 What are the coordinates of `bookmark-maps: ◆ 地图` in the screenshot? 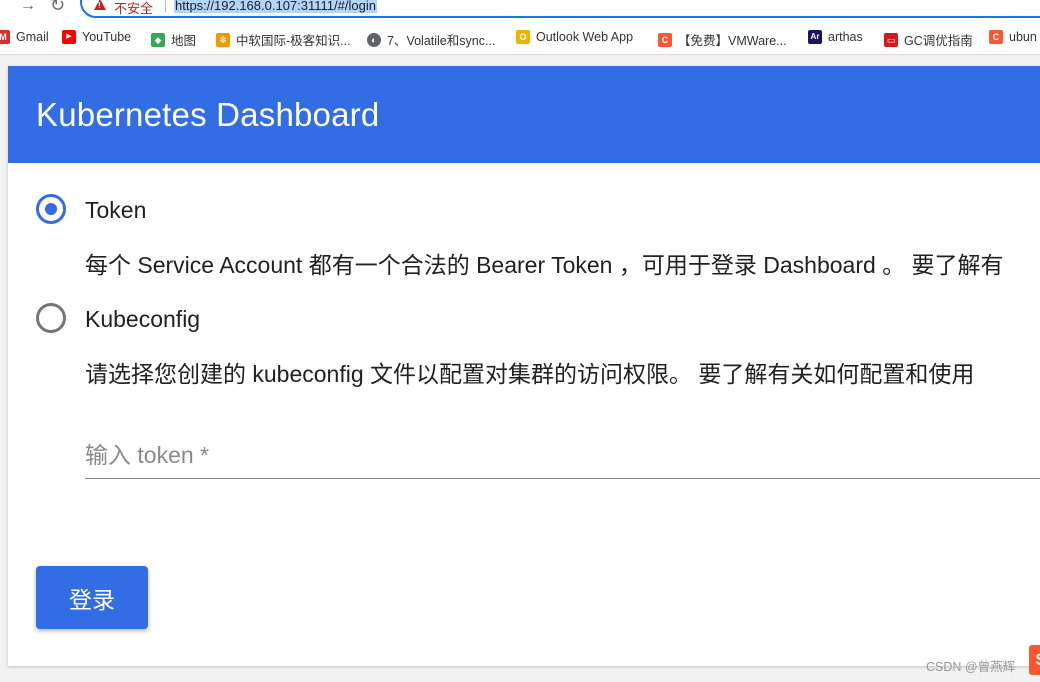 It's located at (173, 39).